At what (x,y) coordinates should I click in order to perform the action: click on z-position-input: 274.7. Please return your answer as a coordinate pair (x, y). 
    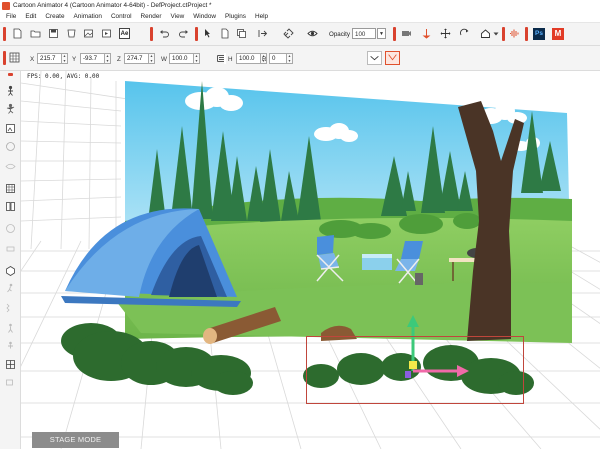
    Looking at the image, I should click on (136, 58).